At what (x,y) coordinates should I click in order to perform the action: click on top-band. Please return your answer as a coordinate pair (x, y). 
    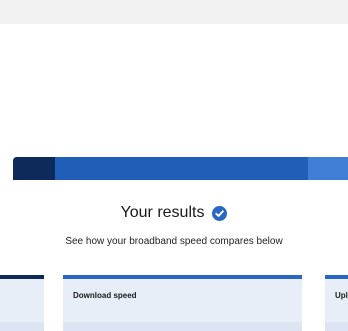
    Looking at the image, I should click on (174, 12).